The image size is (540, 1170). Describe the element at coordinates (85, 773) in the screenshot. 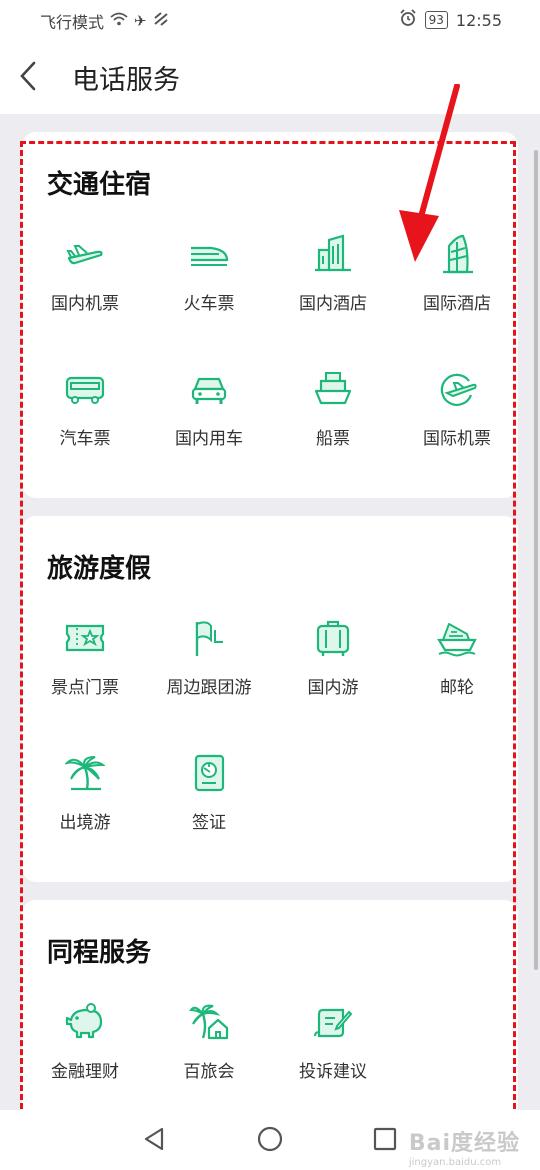

I see `palm-icon` at that location.